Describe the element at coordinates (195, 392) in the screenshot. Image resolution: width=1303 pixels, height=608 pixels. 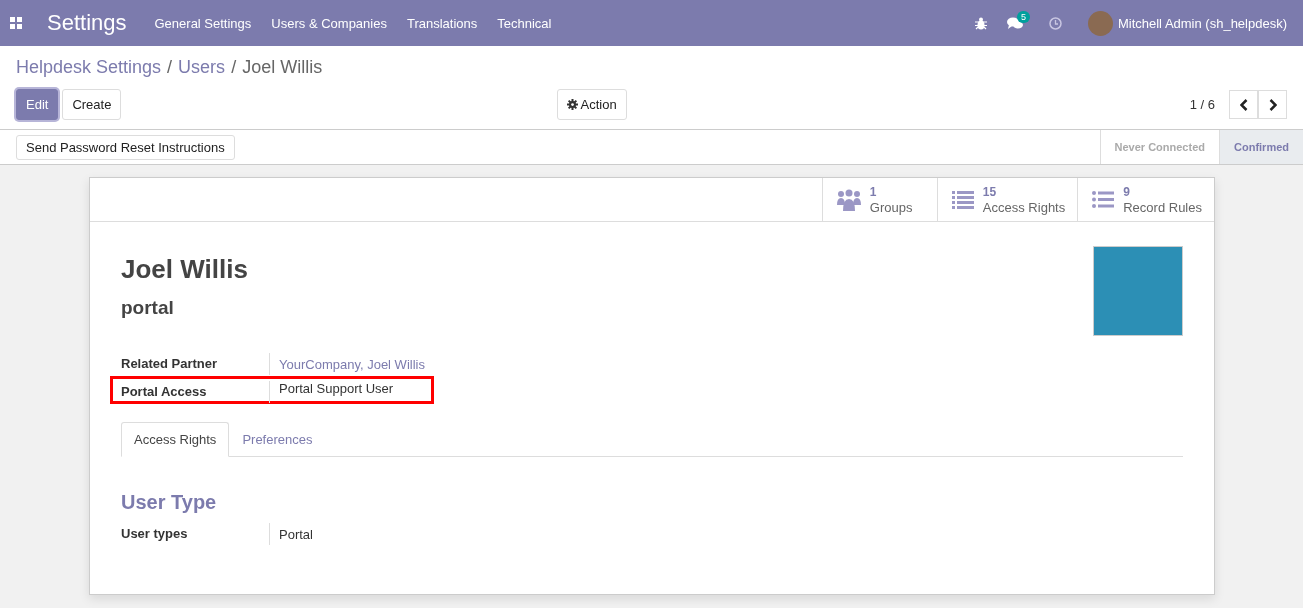
I see `field-label: Portal Access` at that location.